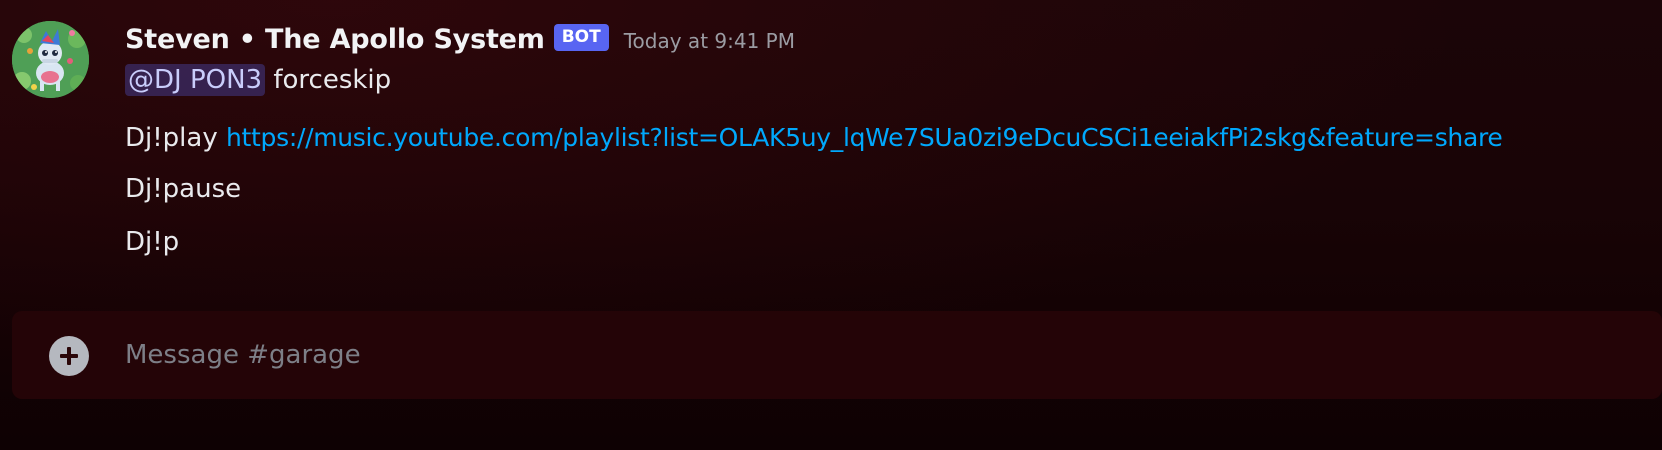 Image resolution: width=1662 pixels, height=450 pixels. I want to click on author-name: Steven • The Apollo System, so click(335, 39).